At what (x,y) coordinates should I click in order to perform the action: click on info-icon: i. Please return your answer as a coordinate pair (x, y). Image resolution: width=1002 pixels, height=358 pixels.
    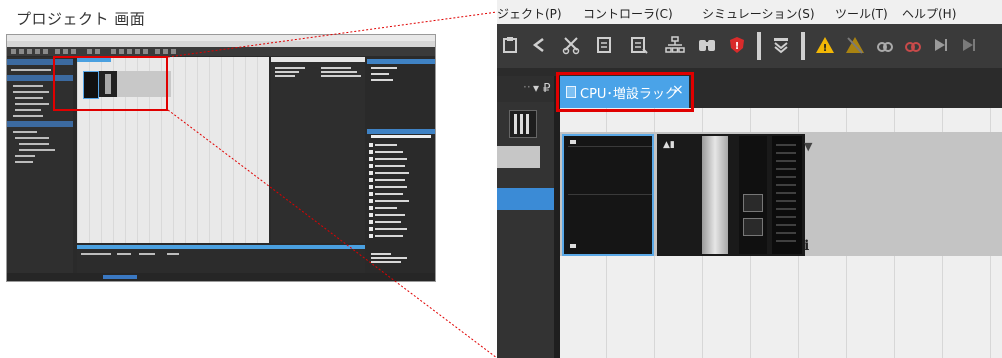
    Looking at the image, I should click on (806, 246).